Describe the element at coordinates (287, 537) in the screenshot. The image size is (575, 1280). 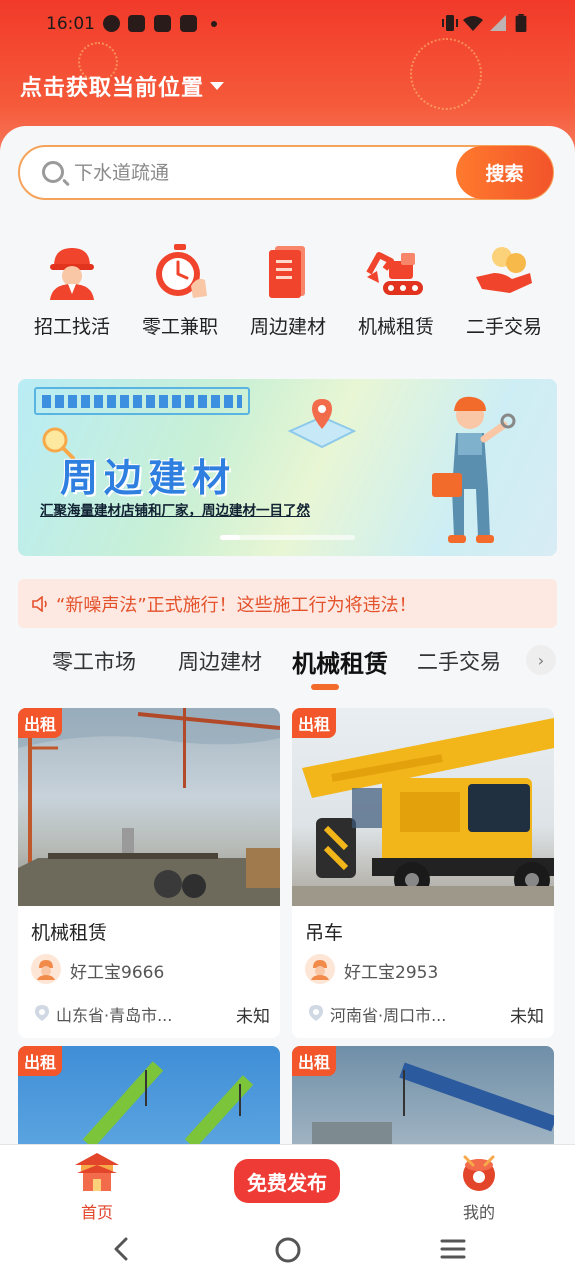
I see `banner-pagination` at that location.